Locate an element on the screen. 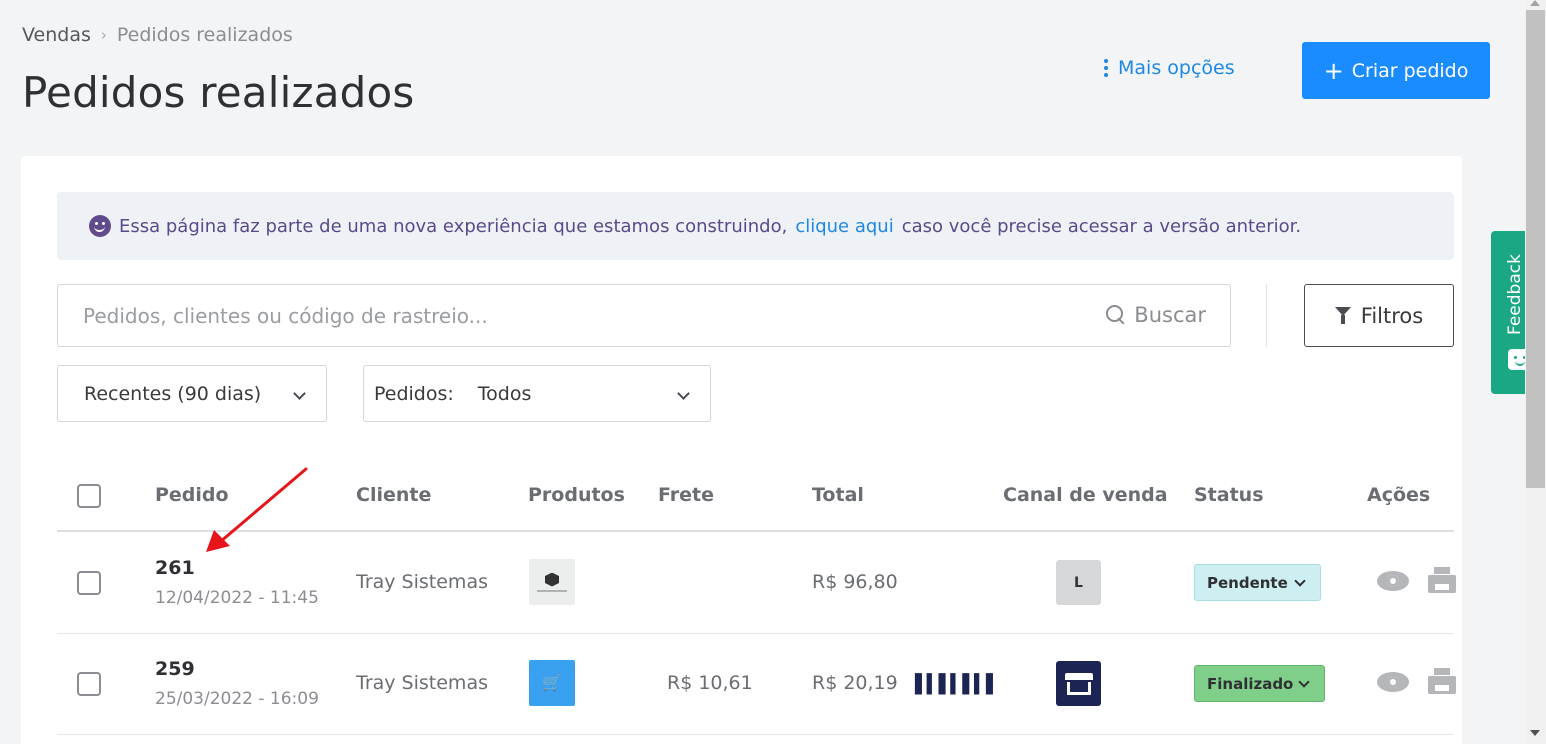  order-total: R$ 96,80 is located at coordinates (855, 582).